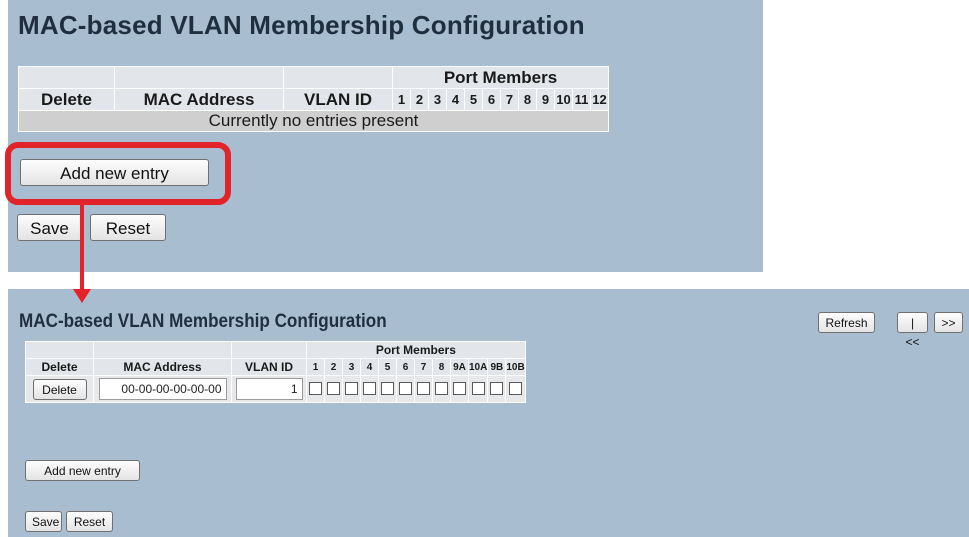 This screenshot has height=537, width=969. What do you see at coordinates (82, 248) in the screenshot?
I see `arrow-line` at bounding box center [82, 248].